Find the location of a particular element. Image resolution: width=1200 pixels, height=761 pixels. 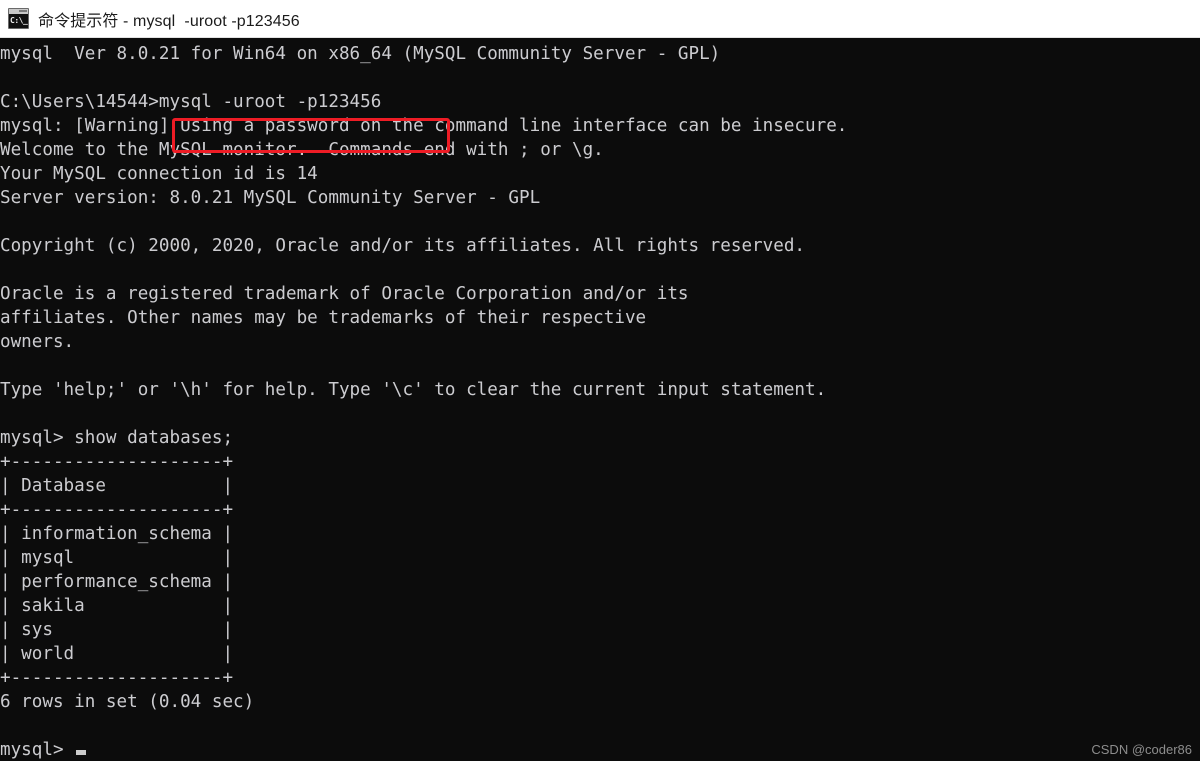

terminal-line: | performance_schema | is located at coordinates (117, 582).